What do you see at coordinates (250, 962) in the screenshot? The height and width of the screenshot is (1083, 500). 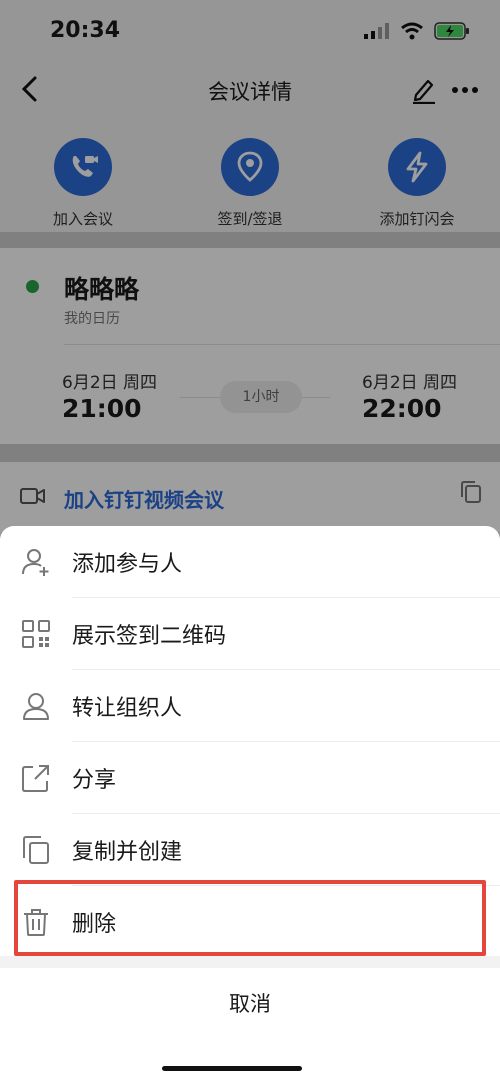 I see `sheet-gap` at bounding box center [250, 962].